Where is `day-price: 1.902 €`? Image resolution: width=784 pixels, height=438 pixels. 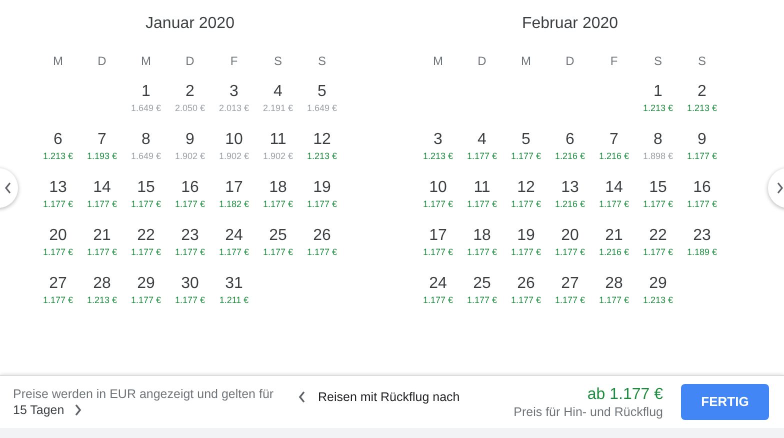 day-price: 1.902 € is located at coordinates (190, 156).